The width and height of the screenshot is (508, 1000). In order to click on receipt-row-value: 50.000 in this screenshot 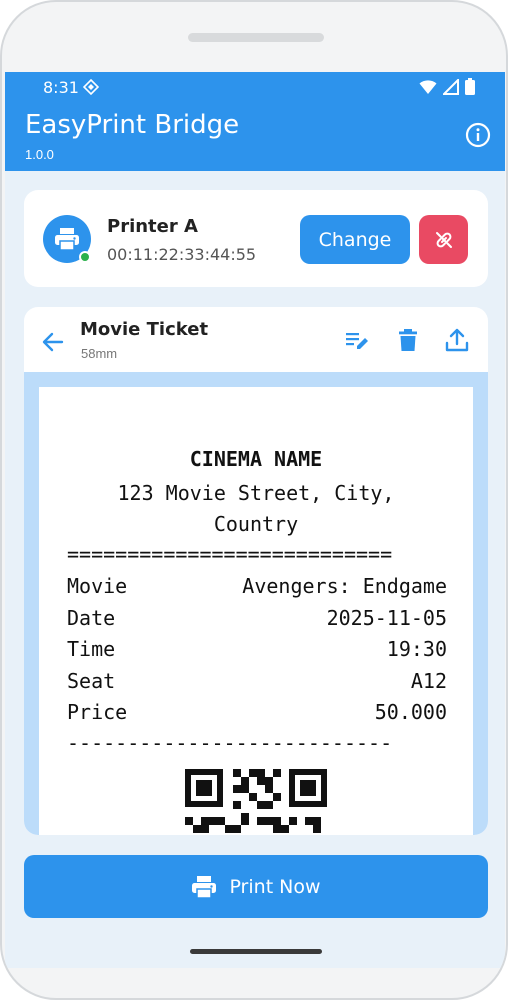, I will do `click(410, 712)`.